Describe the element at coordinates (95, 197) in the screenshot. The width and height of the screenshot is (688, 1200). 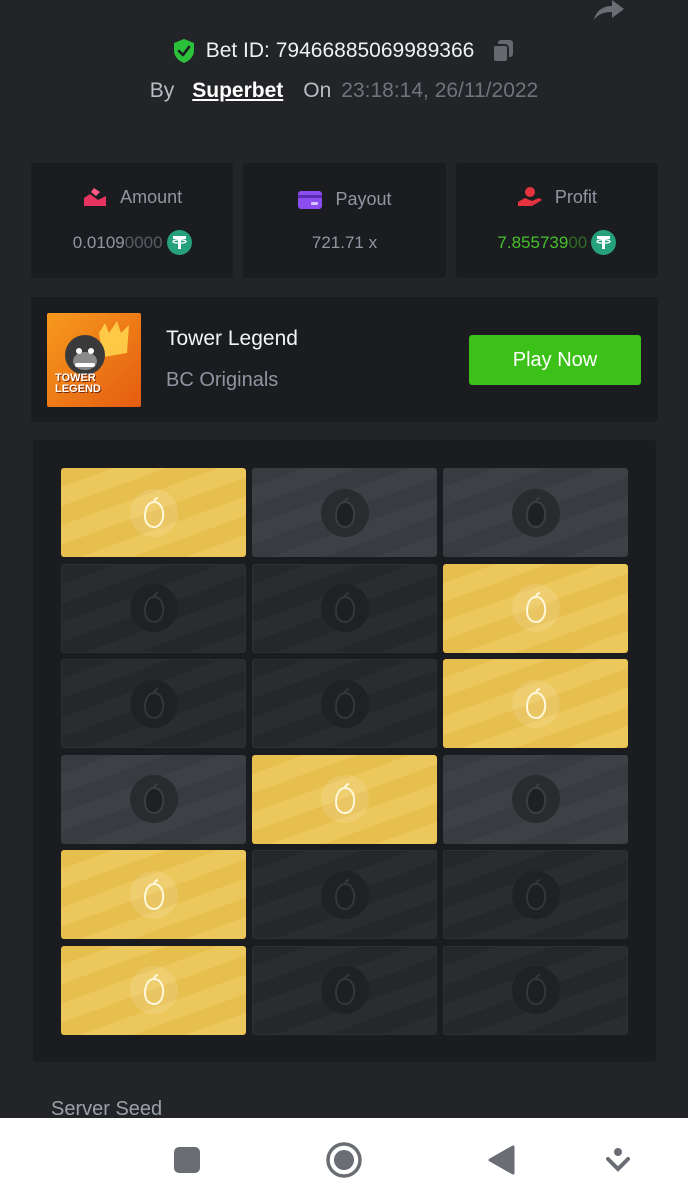
I see `amount-icon` at that location.